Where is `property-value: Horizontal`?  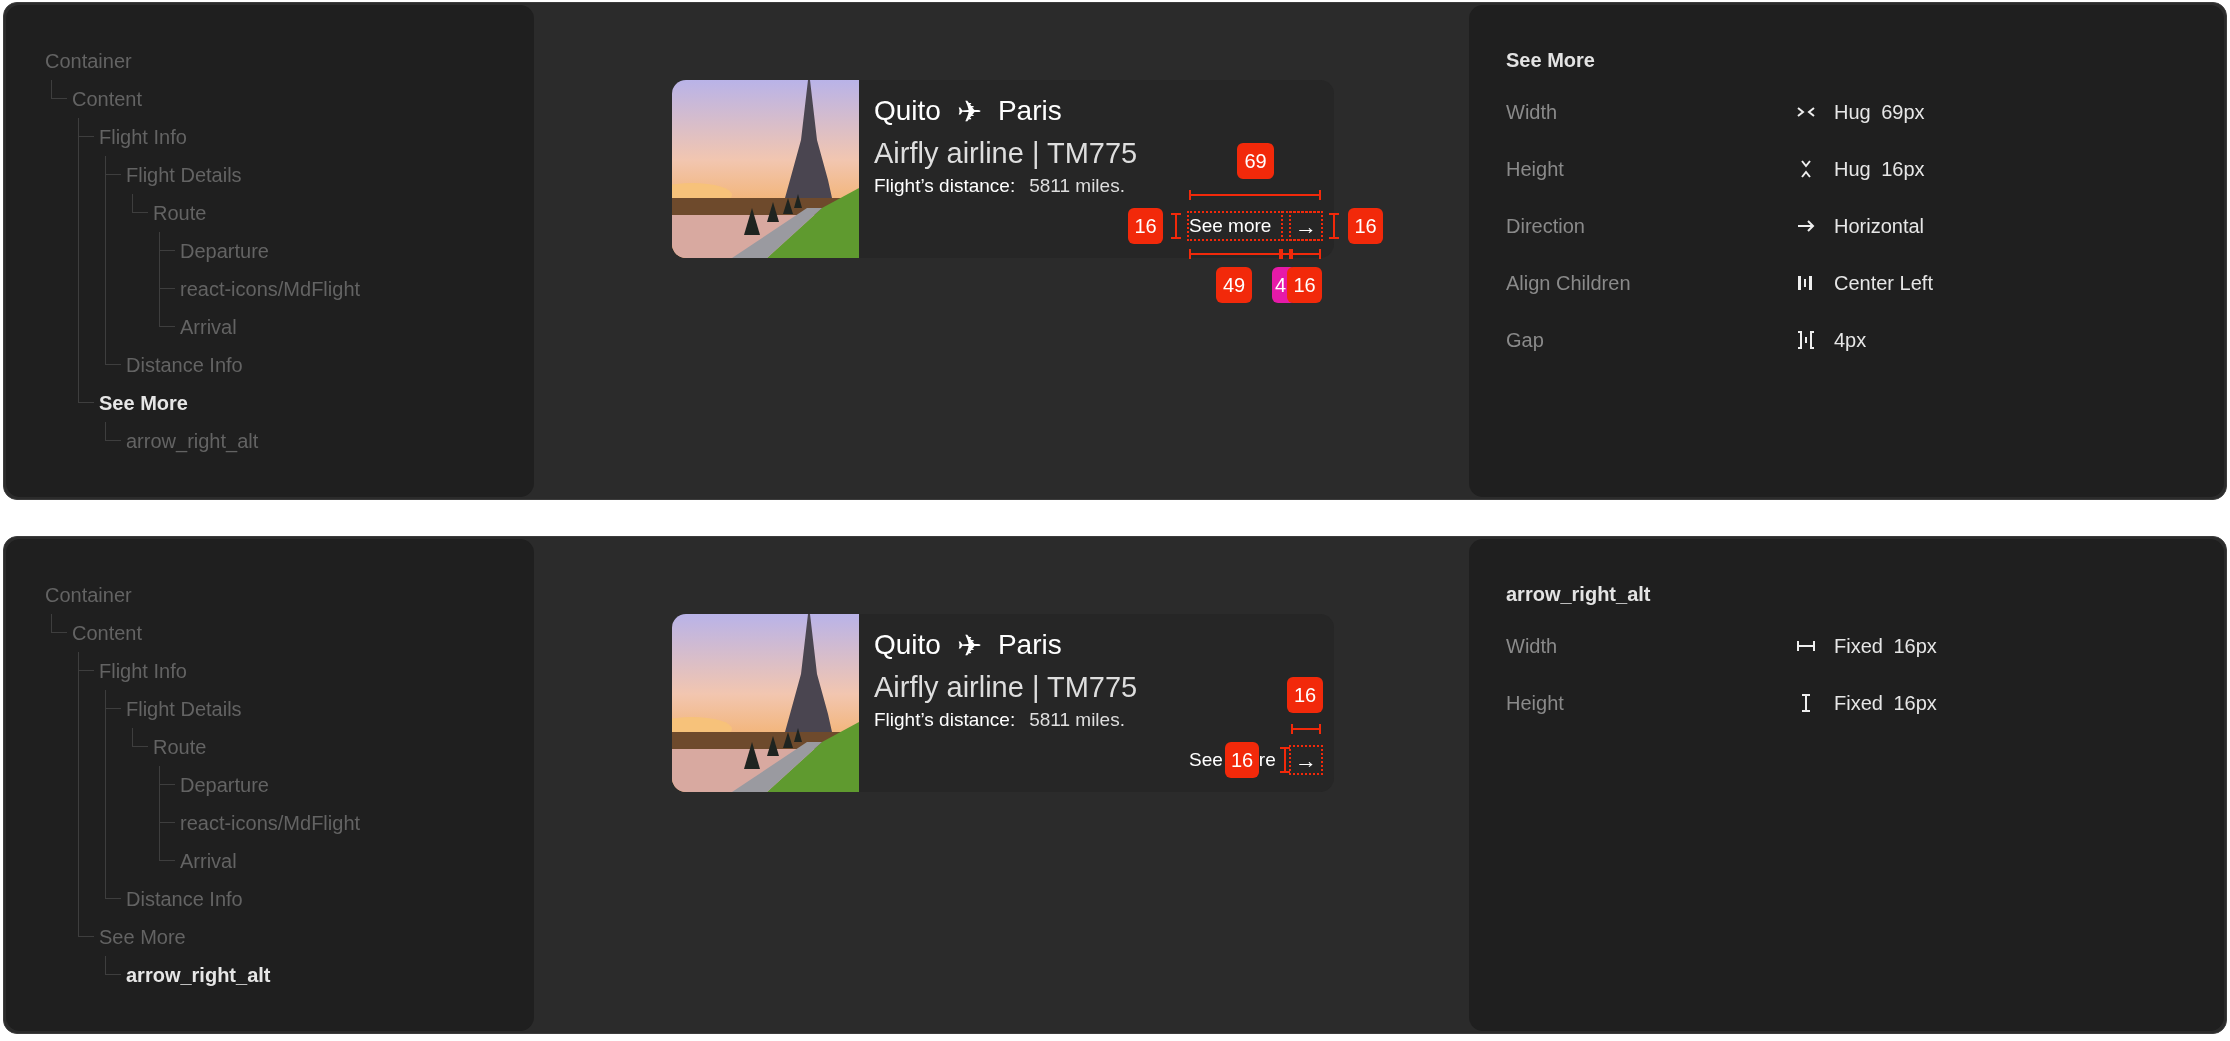
property-value: Horizontal is located at coordinates (1879, 226).